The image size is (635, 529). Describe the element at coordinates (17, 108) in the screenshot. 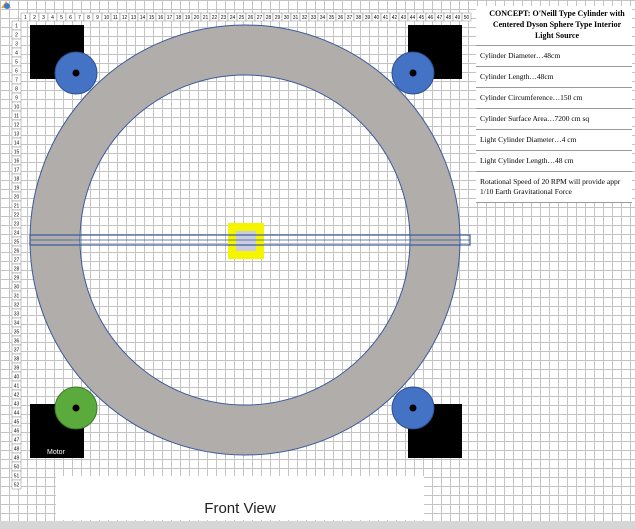

I see `ruler-row-label: 10` at that location.